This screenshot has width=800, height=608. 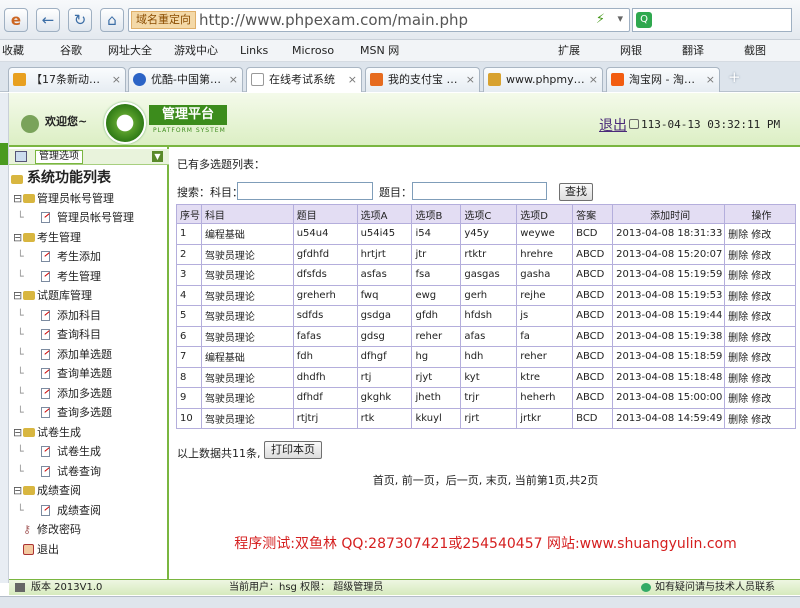 I want to click on browser-tab: 淘宝网 - 淘… ×, so click(x=663, y=79).